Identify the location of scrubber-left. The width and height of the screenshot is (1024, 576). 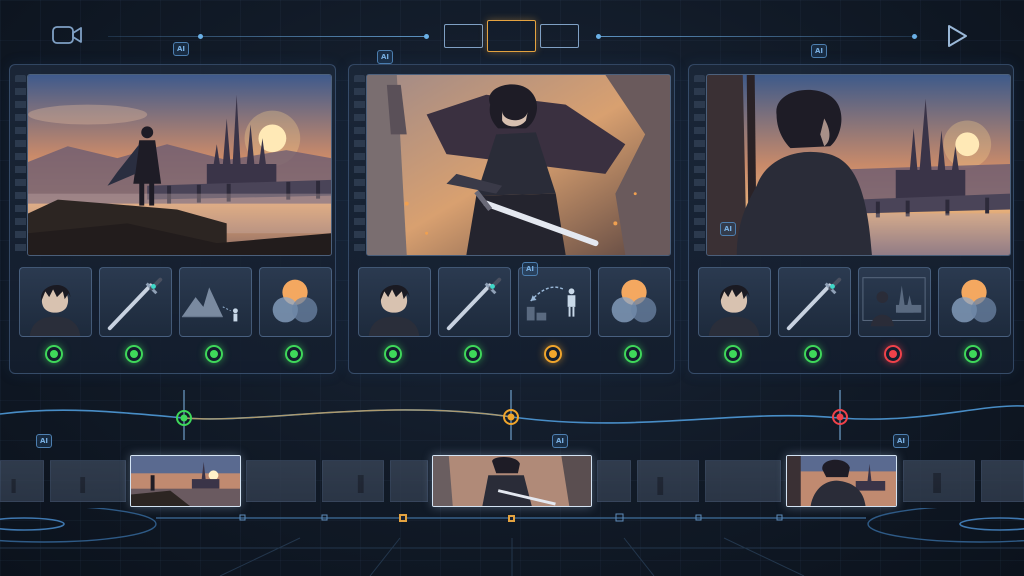
(268, 36).